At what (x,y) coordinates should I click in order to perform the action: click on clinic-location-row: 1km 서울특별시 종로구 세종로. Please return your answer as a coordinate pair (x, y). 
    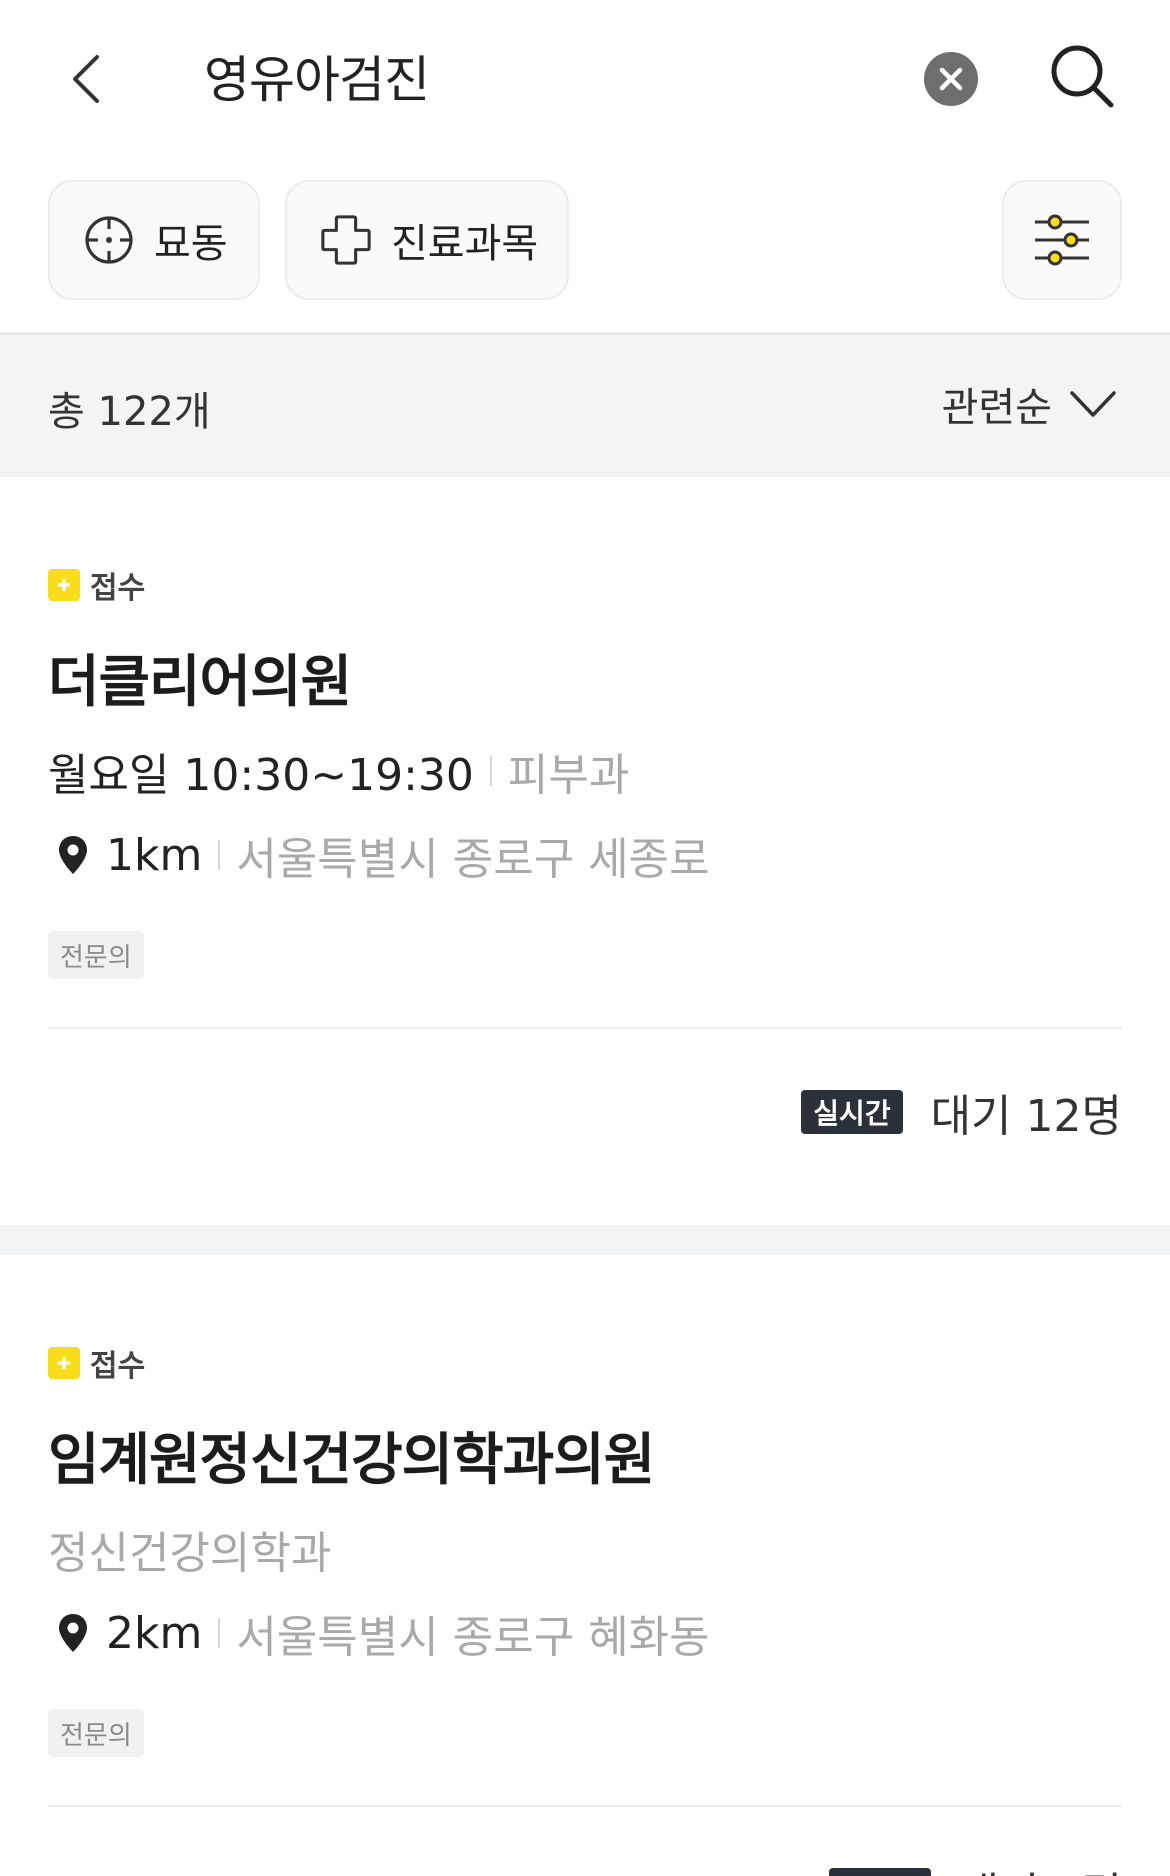
    Looking at the image, I should click on (379, 855).